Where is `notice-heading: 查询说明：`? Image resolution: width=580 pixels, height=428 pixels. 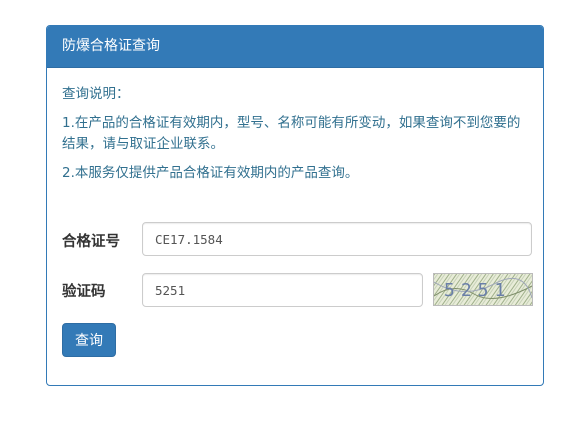 notice-heading: 查询说明： is located at coordinates (96, 94).